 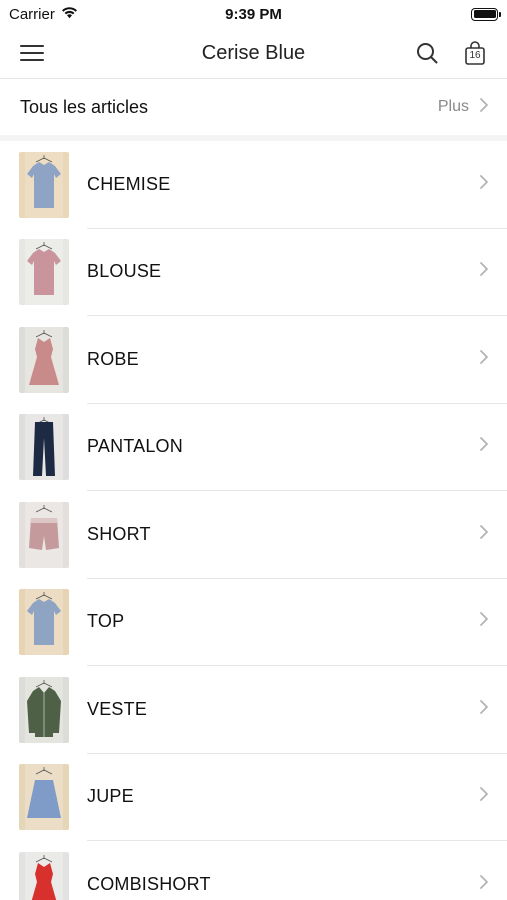 I want to click on category-item: ROBE, so click(x=253, y=360).